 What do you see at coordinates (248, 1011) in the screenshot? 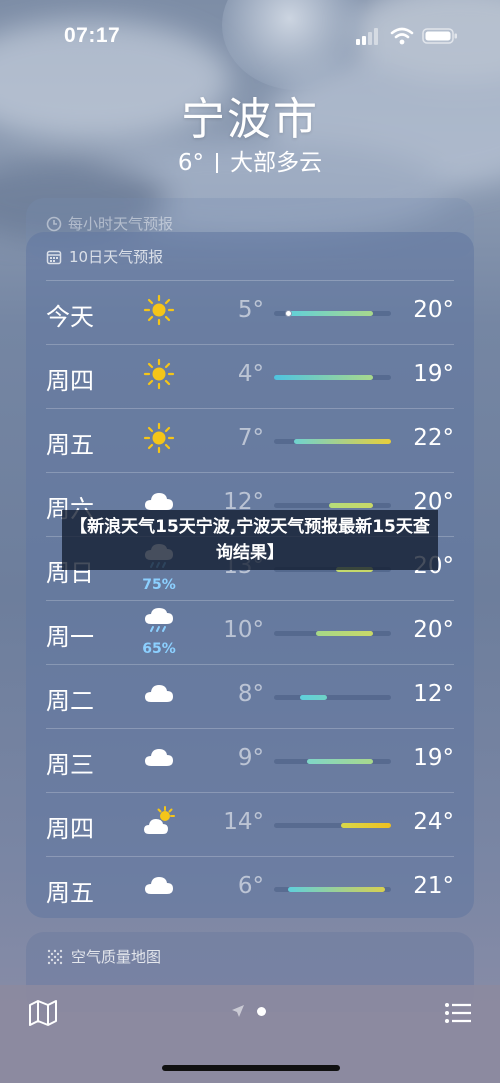
I see `page-indicator` at bounding box center [248, 1011].